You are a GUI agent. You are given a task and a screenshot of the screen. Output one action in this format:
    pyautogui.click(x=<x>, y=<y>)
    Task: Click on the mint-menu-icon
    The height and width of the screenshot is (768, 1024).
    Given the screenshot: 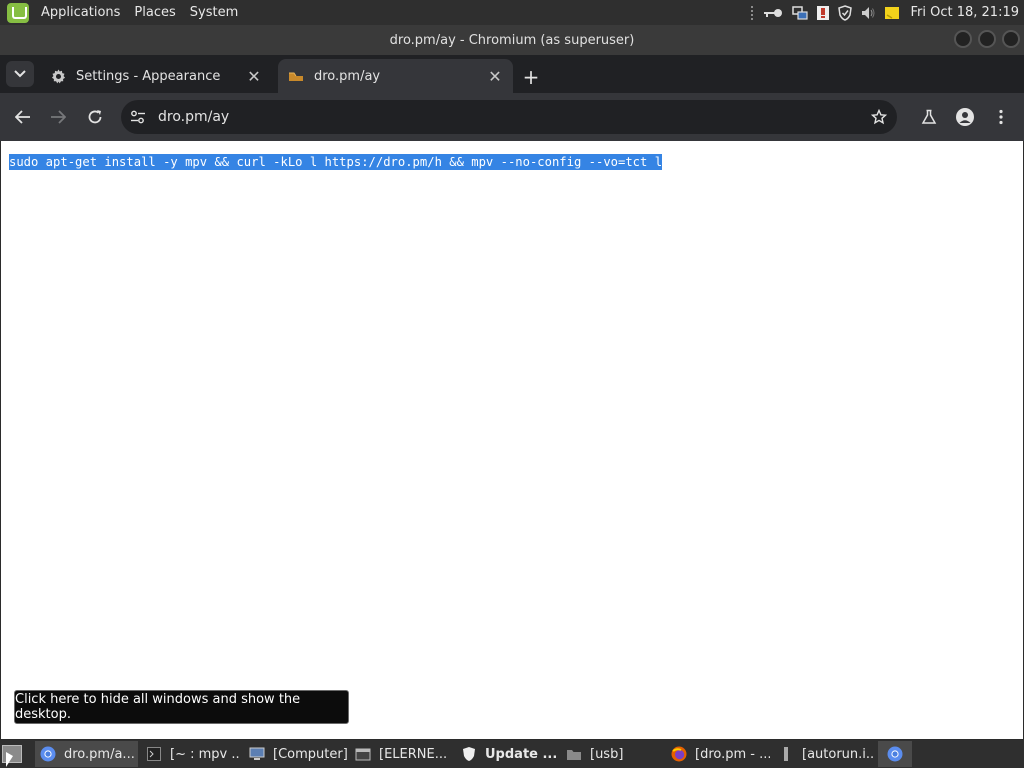 What is the action you would take?
    pyautogui.click(x=18, y=12)
    